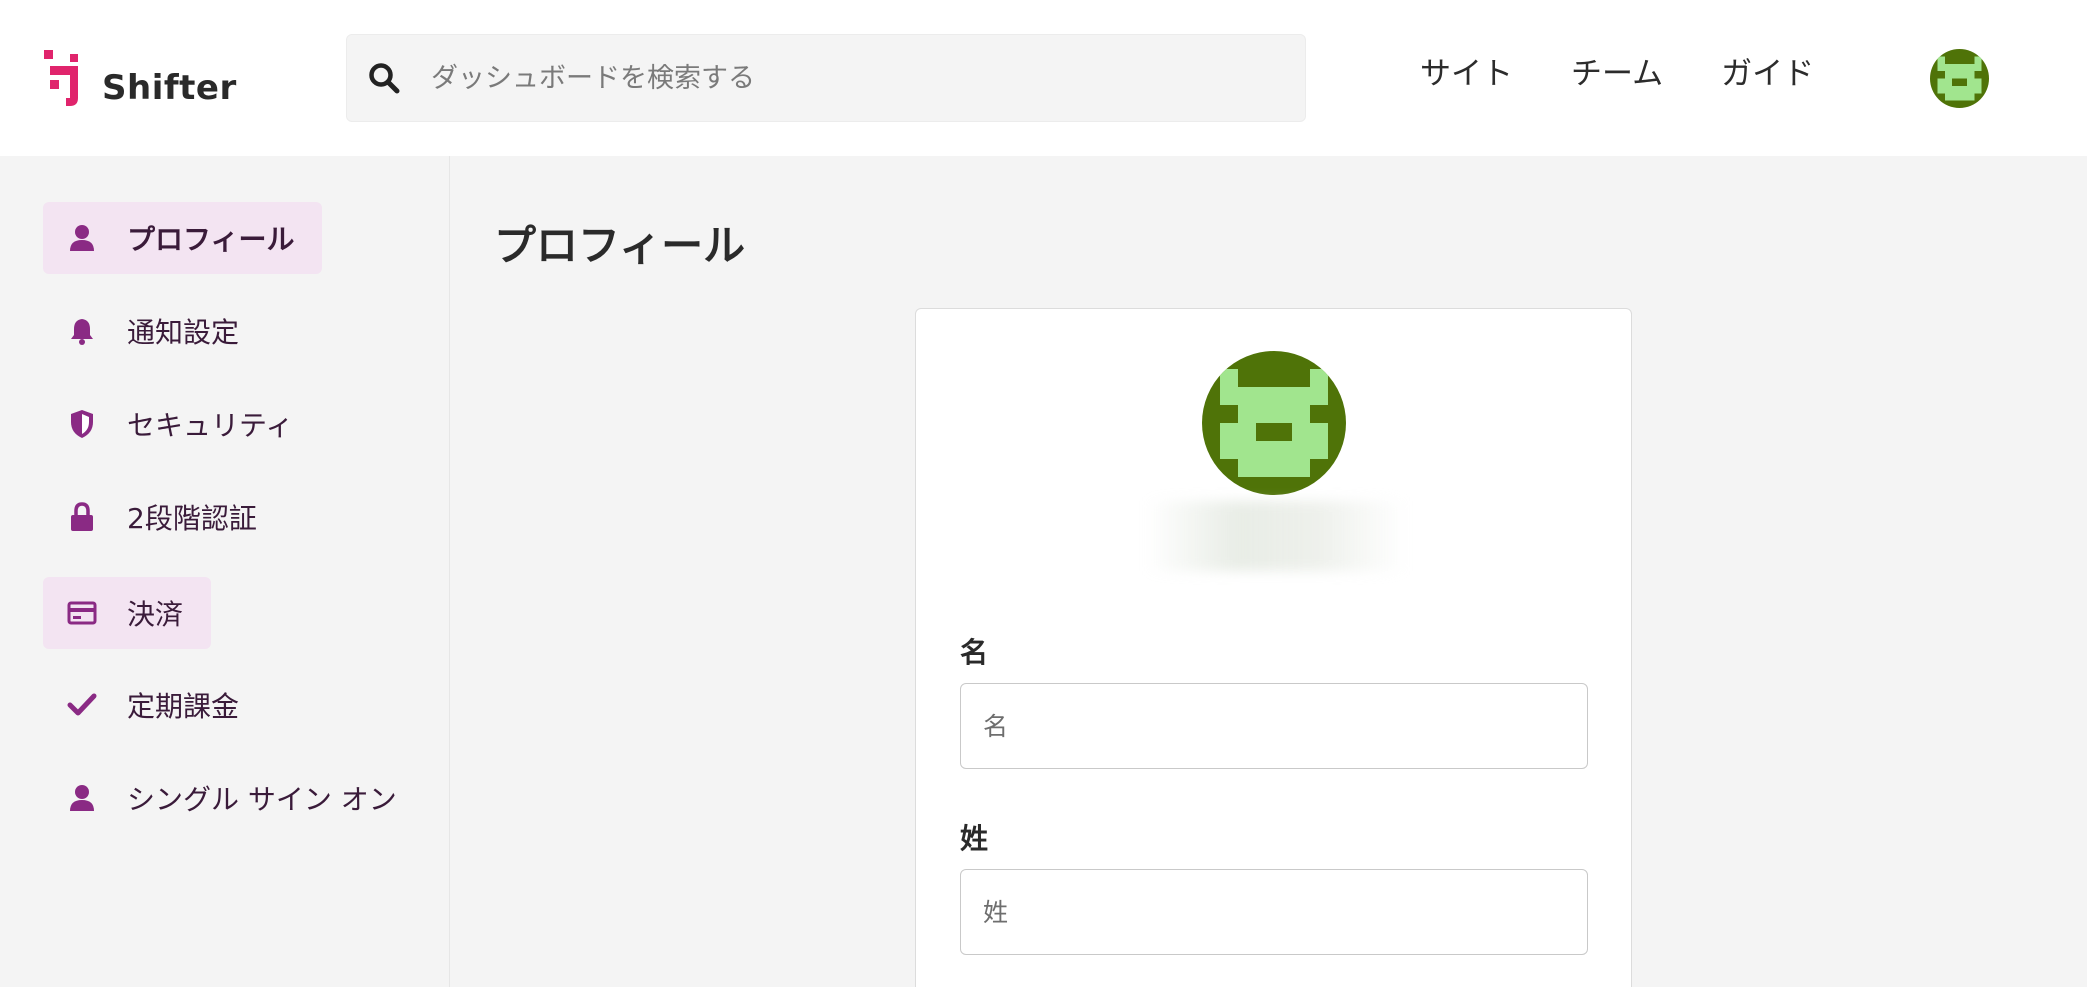 This screenshot has width=2087, height=987. I want to click on top-nav: サイト チーム ガイド, so click(1646, 70).